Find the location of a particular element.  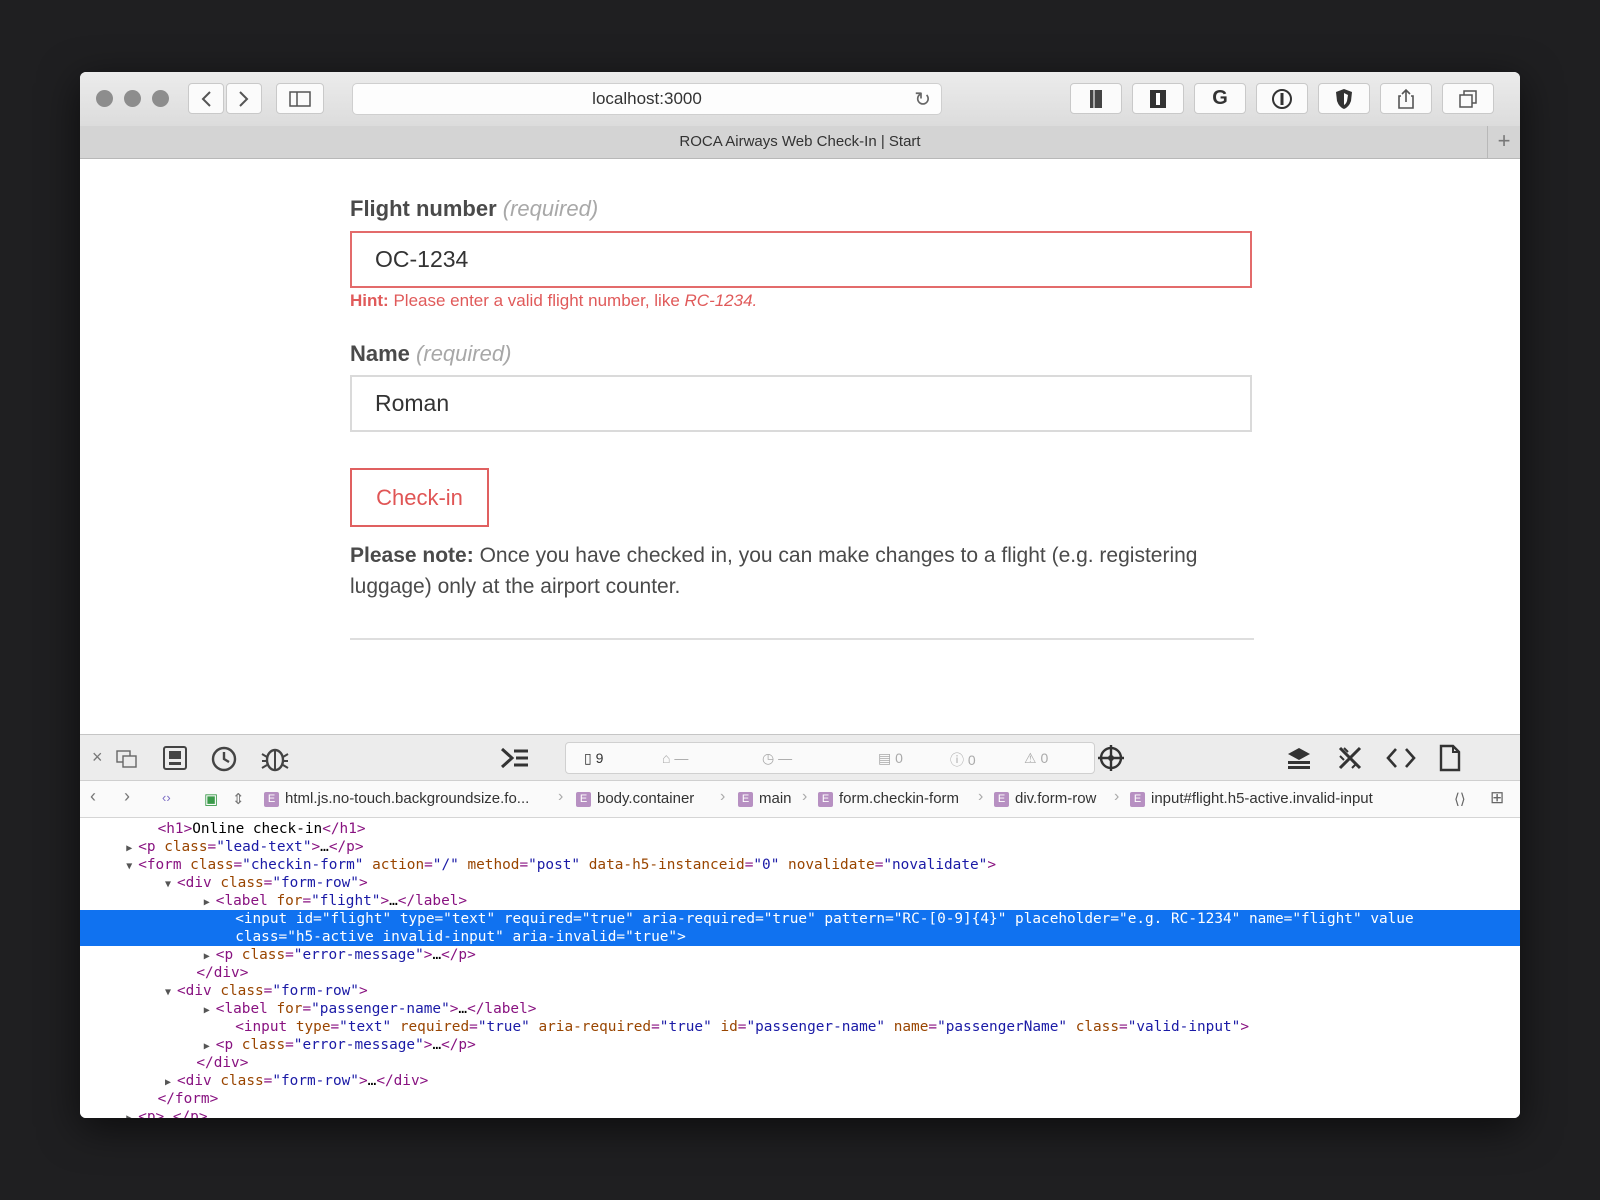

dom-node: ▶ <label for="passenger-name">…</label> is located at coordinates (800, 1009).